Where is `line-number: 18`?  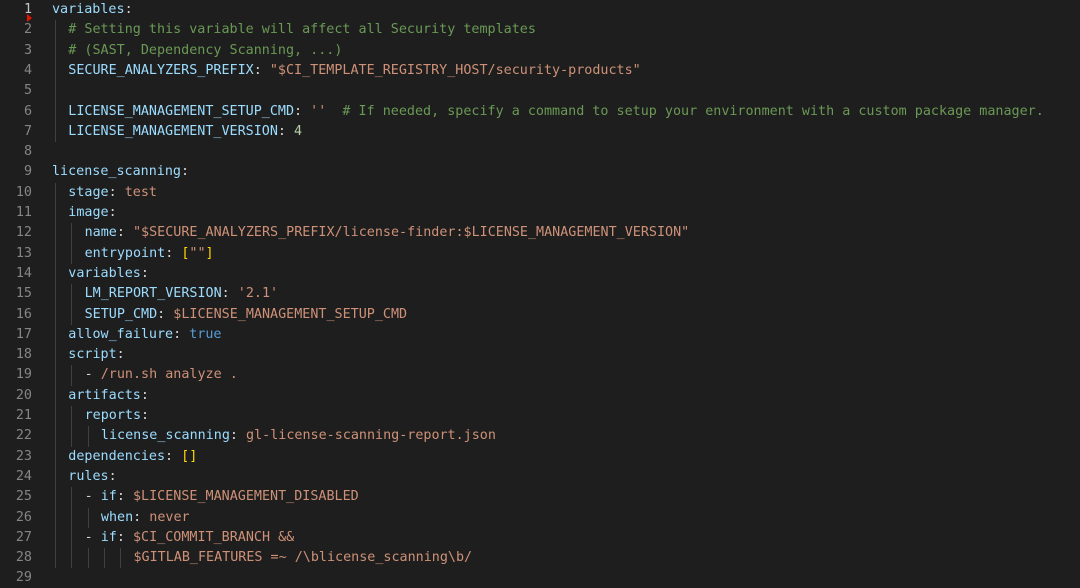
line-number: 18 is located at coordinates (23, 355).